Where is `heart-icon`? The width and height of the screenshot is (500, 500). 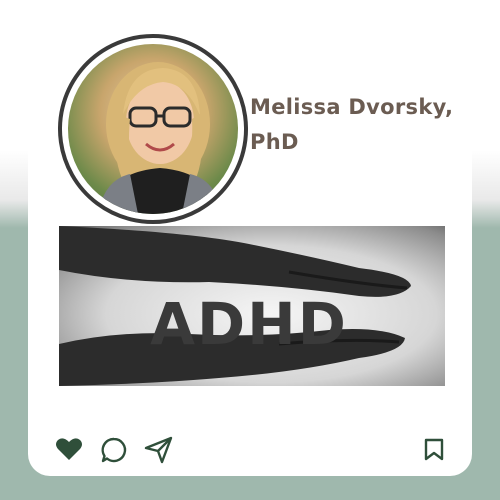
heart-icon is located at coordinates (69, 449).